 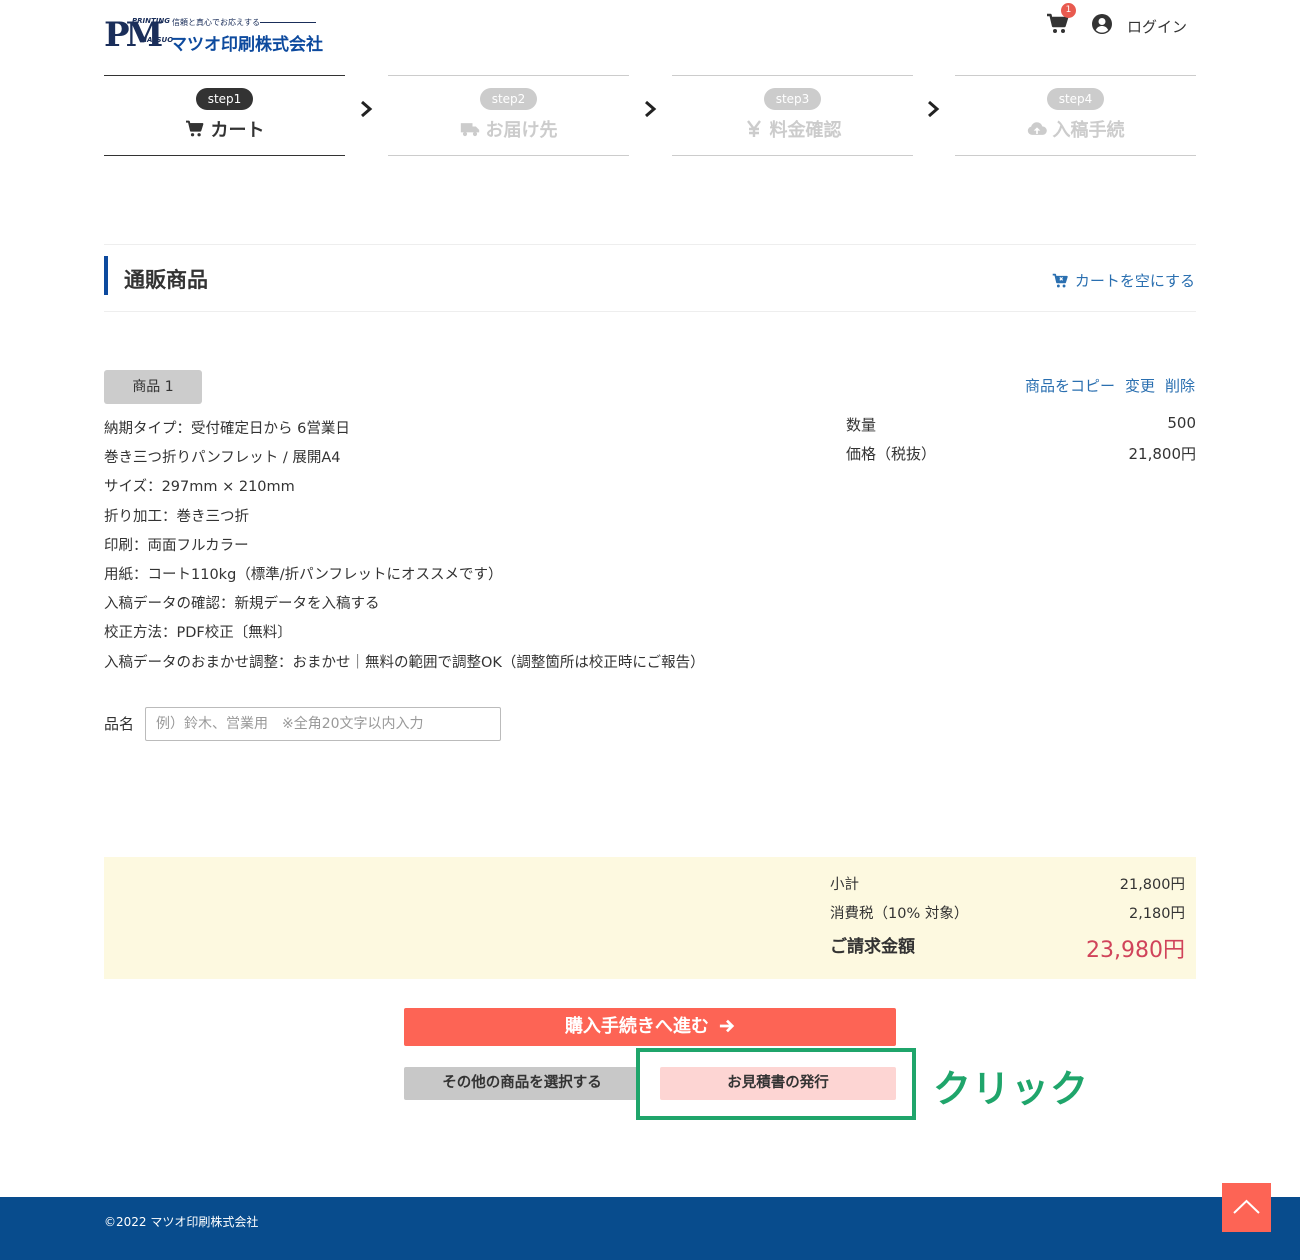 What do you see at coordinates (153, 387) in the screenshot?
I see `product-tag: 商品 1` at bounding box center [153, 387].